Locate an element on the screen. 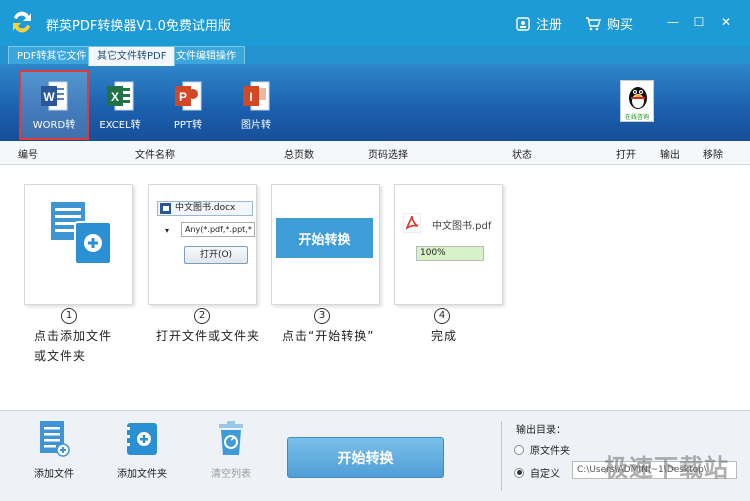  step-1-line2: 或文件夹 is located at coordinates (60, 356).